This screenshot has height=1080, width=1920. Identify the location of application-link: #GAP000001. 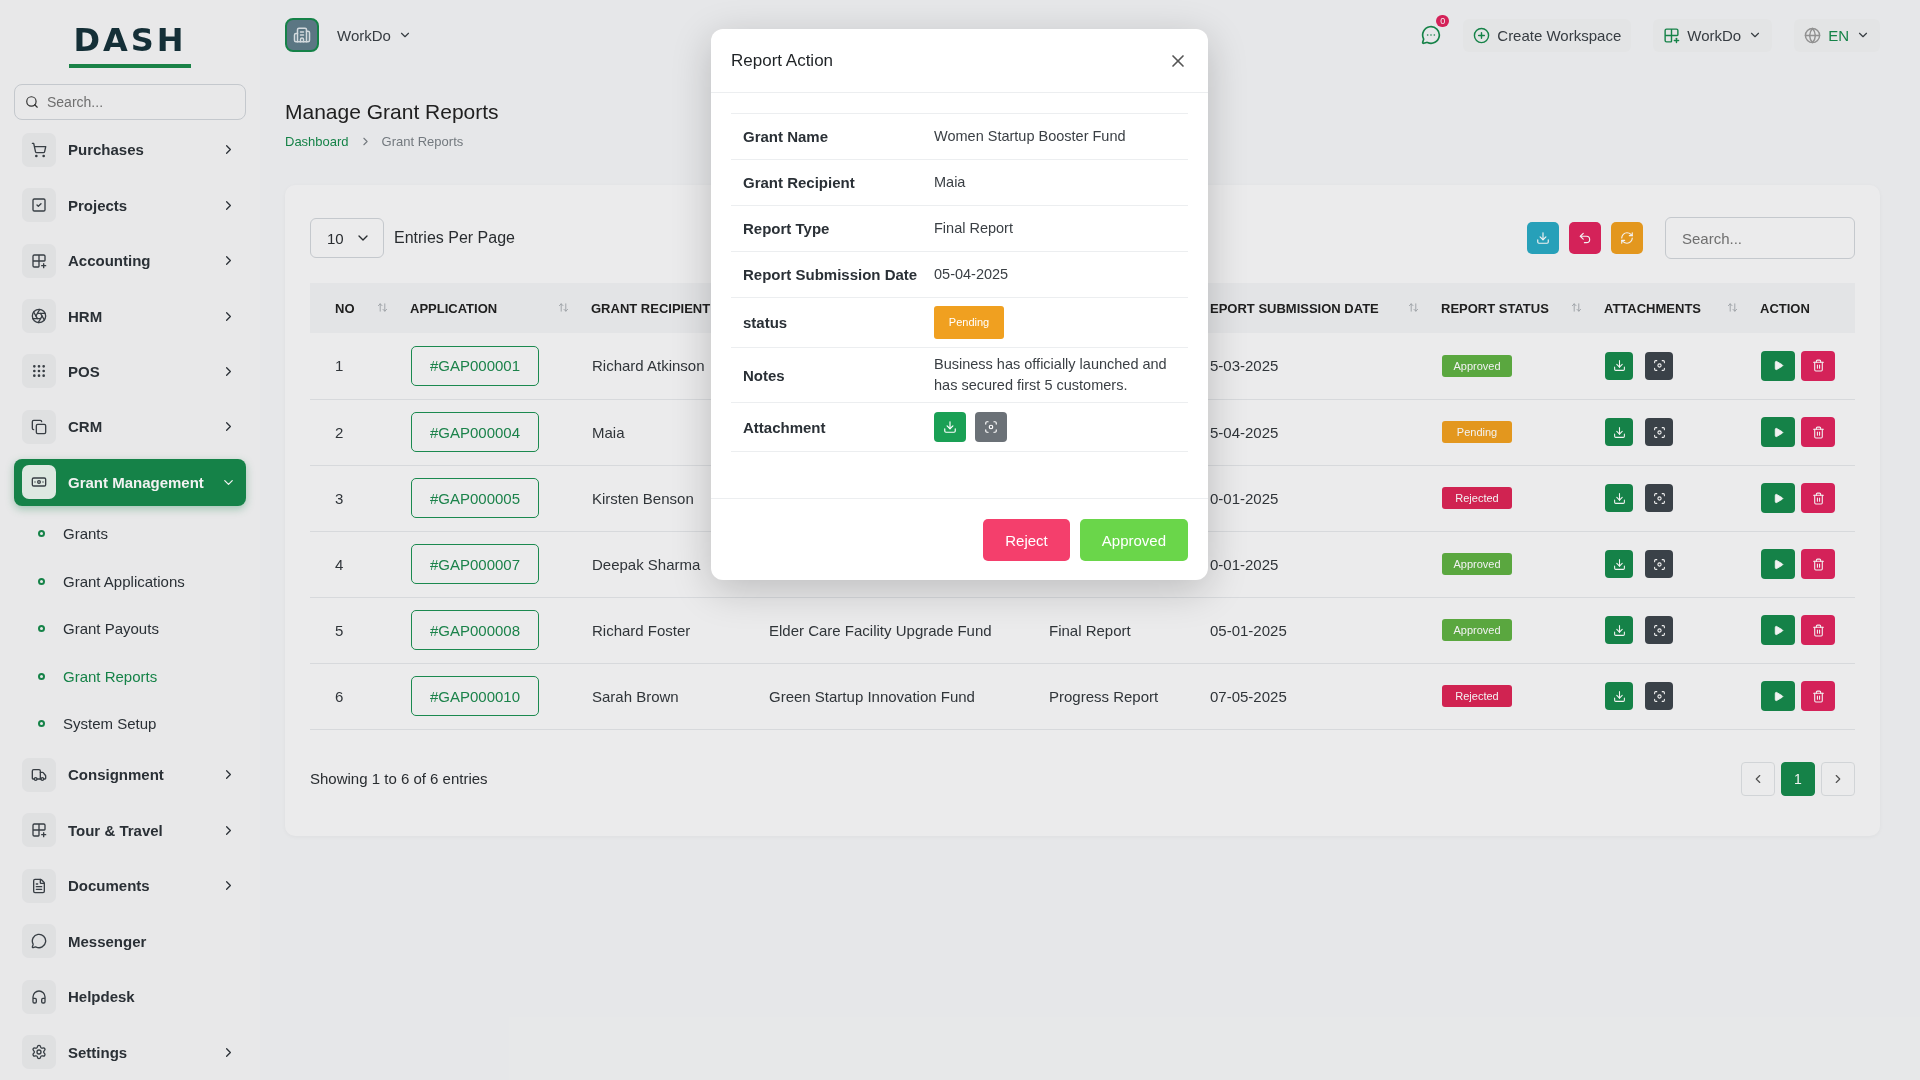
(475, 365).